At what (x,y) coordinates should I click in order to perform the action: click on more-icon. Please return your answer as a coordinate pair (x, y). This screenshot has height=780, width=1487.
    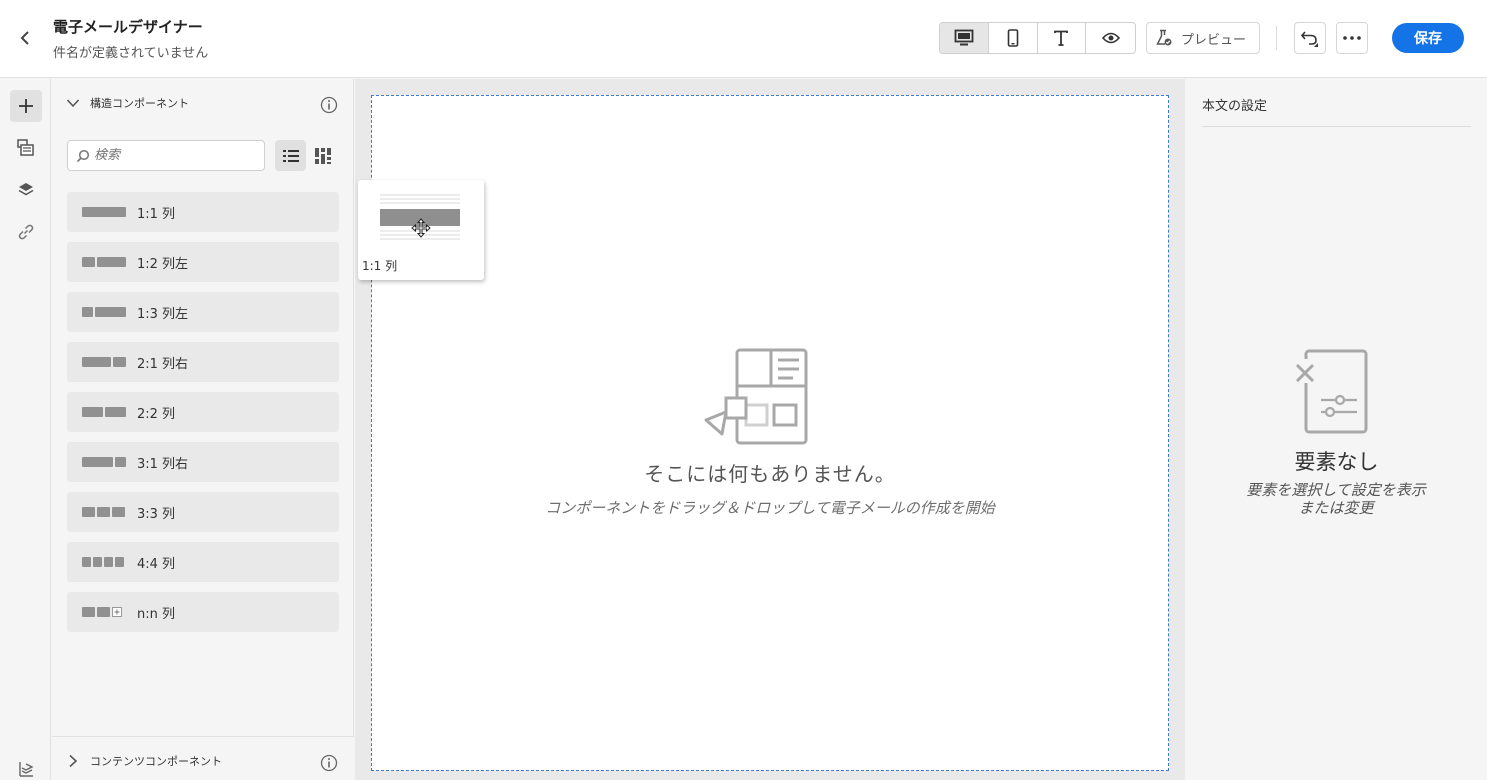
    Looking at the image, I should click on (1352, 38).